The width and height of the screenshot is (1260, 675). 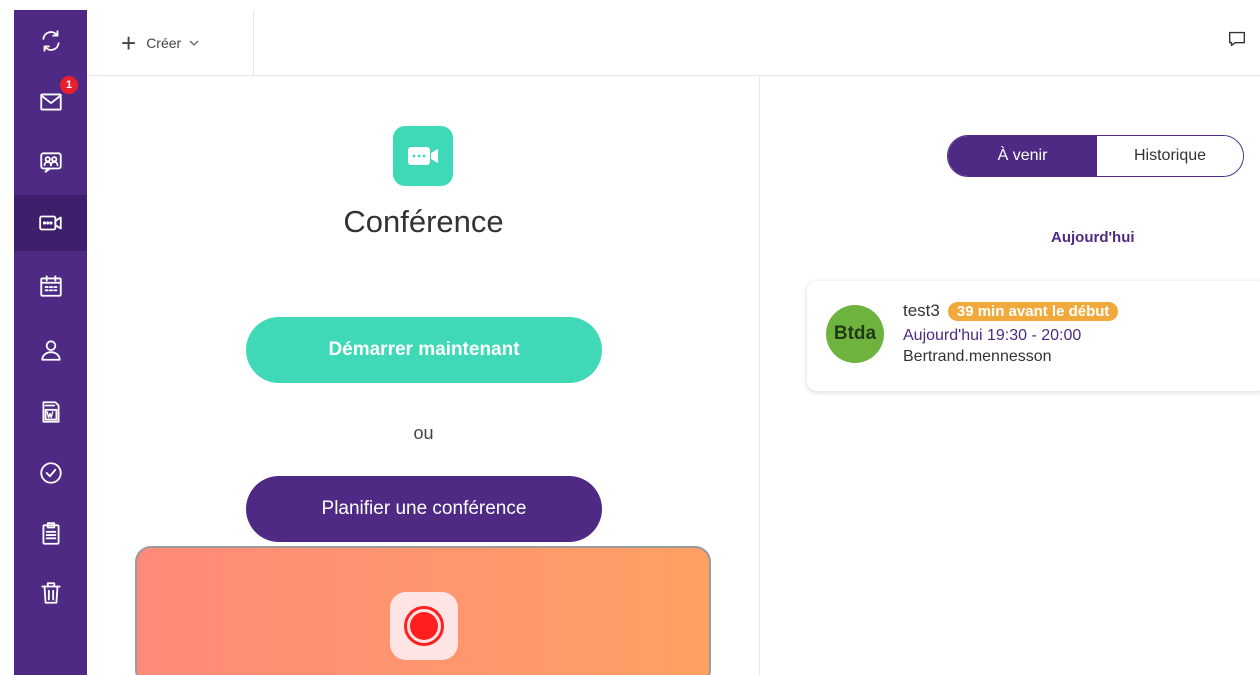 I want to click on tab-history: Historique, so click(x=1170, y=156).